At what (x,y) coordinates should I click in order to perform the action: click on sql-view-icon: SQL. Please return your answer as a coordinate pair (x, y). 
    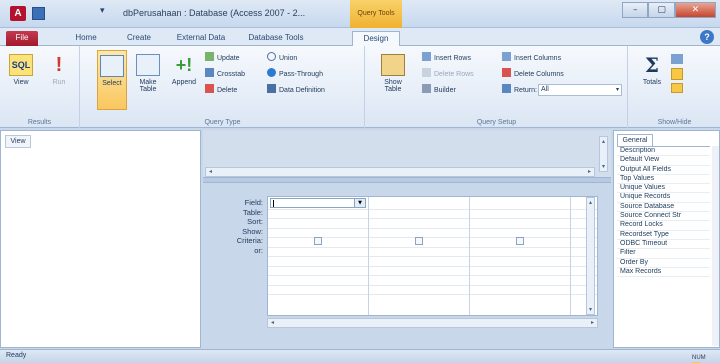
    Looking at the image, I should click on (21, 65).